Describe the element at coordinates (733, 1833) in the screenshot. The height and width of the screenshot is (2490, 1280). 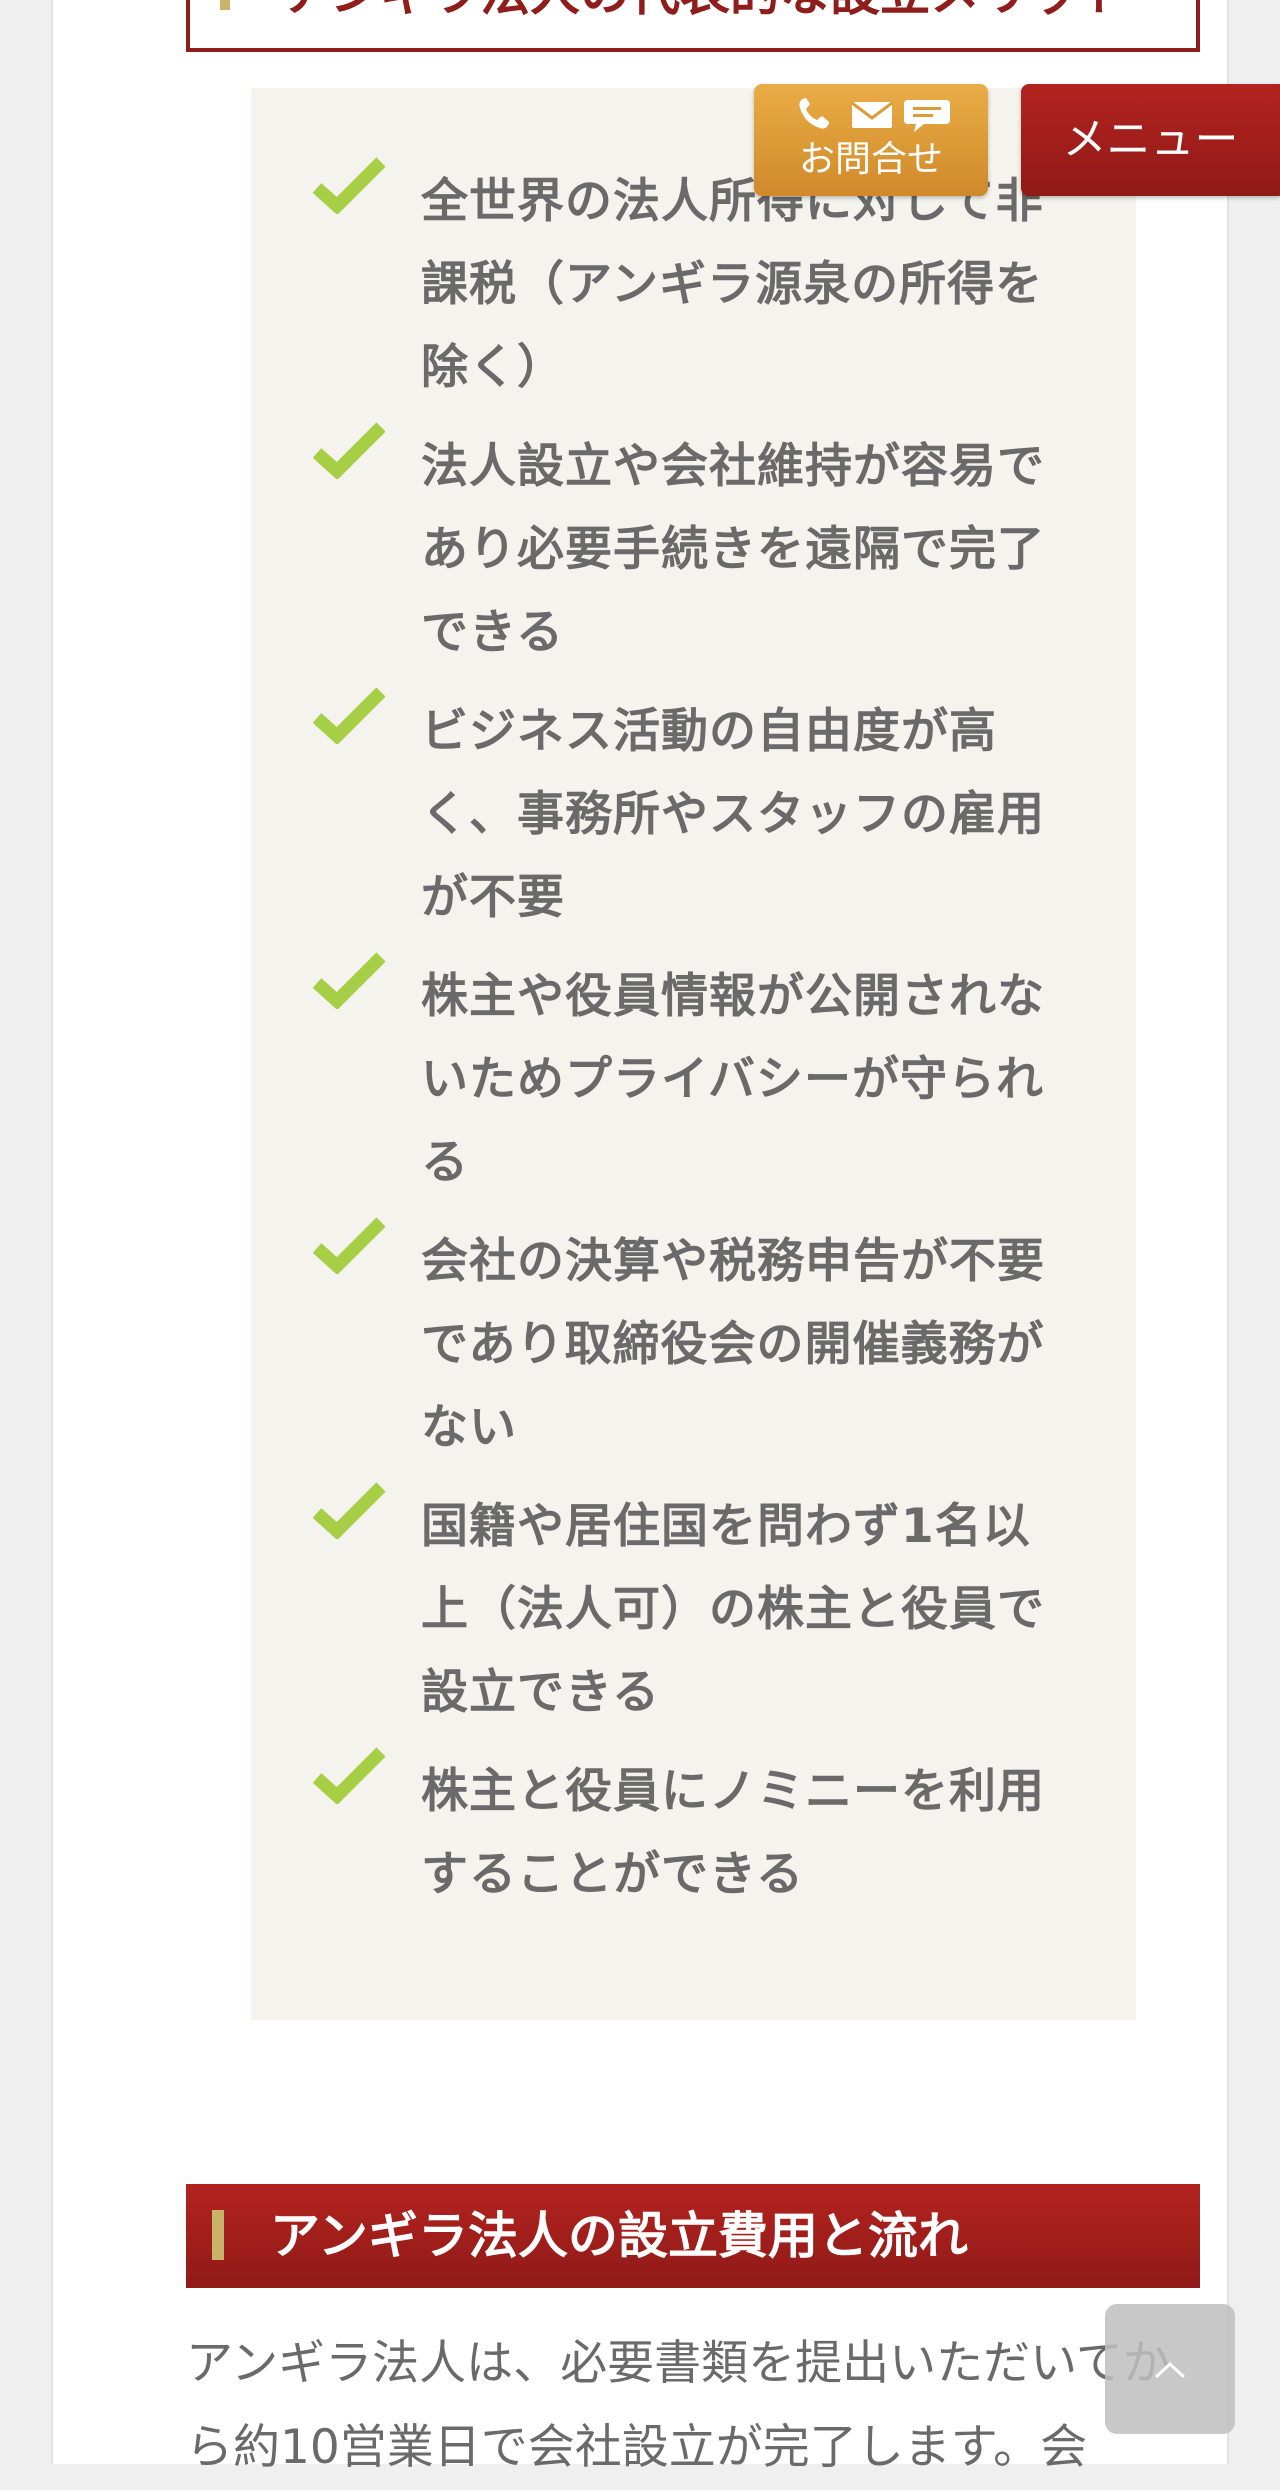
I see `merit-text: 株主と役員にノミニーを利用することができる` at that location.